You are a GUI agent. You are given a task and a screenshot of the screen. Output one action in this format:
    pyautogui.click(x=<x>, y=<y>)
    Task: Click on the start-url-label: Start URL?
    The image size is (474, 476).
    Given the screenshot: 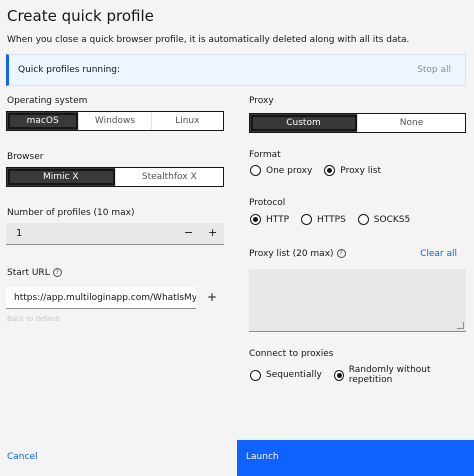 What is the action you would take?
    pyautogui.click(x=34, y=273)
    